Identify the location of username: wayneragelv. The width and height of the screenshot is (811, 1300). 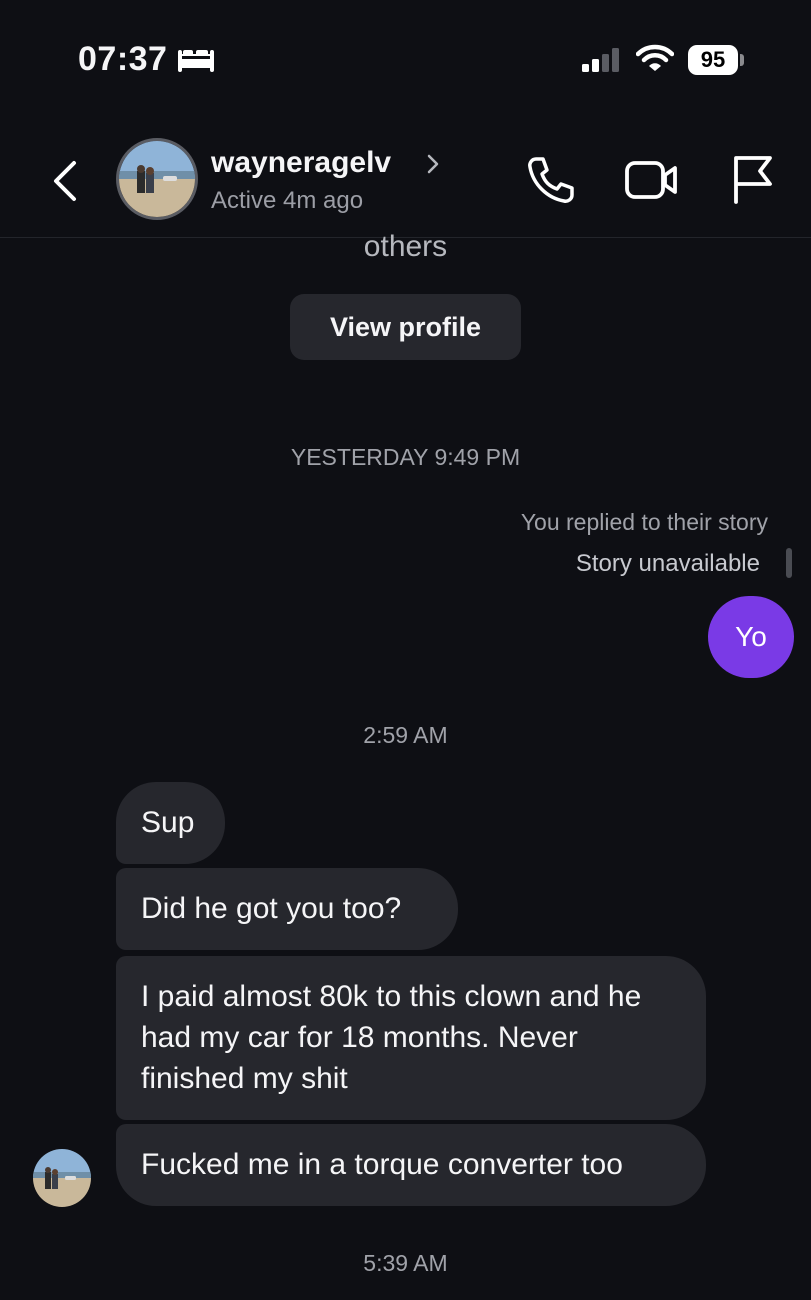
(301, 163).